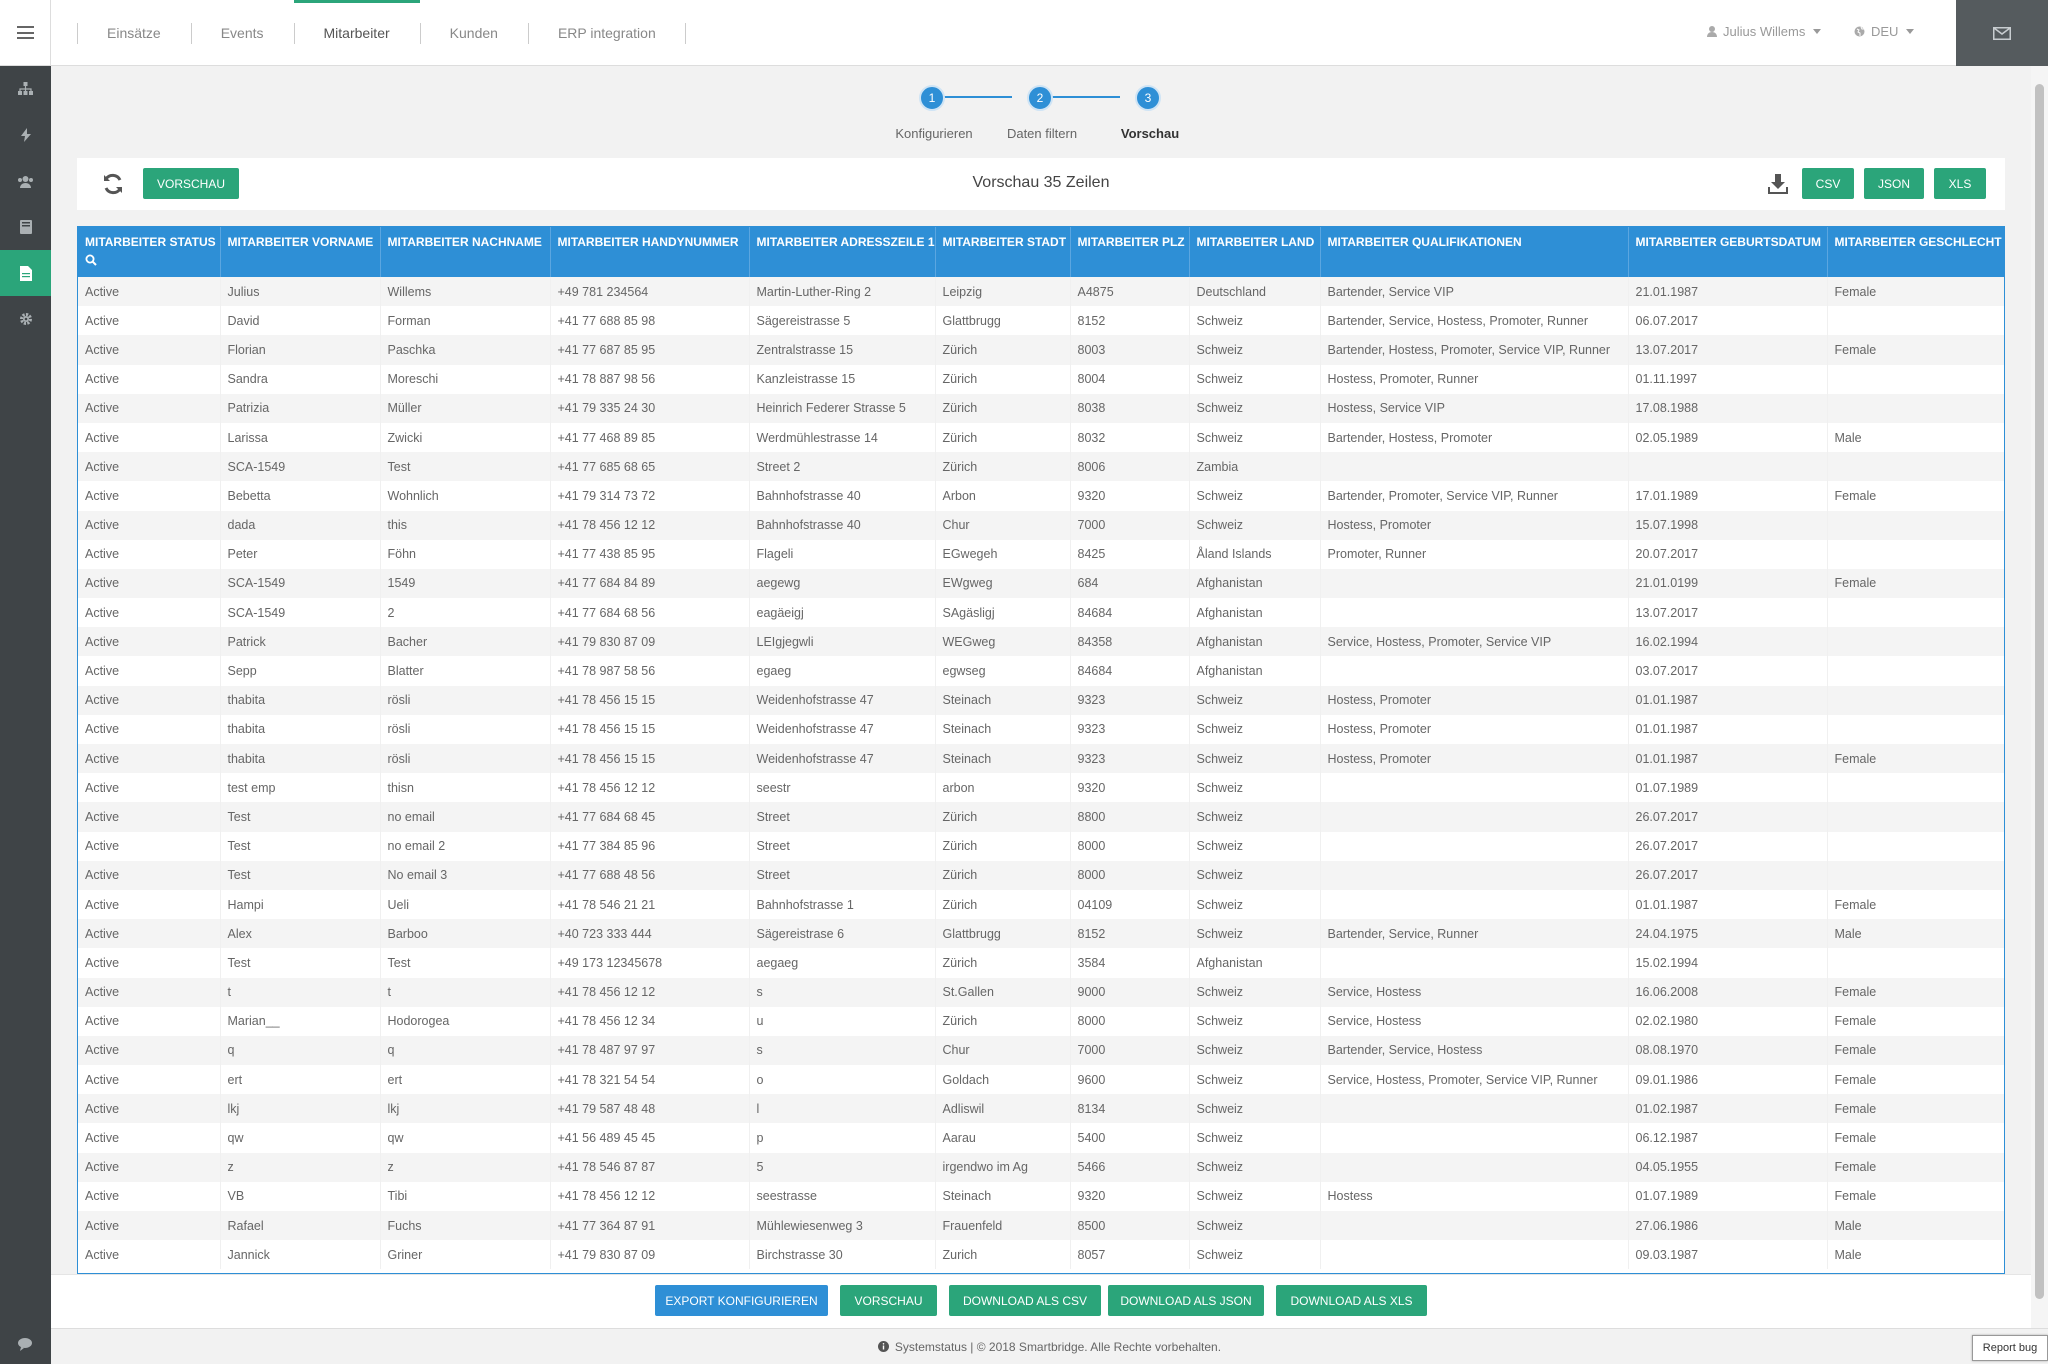  I want to click on table-cell: 24.04.1975, so click(1728, 934).